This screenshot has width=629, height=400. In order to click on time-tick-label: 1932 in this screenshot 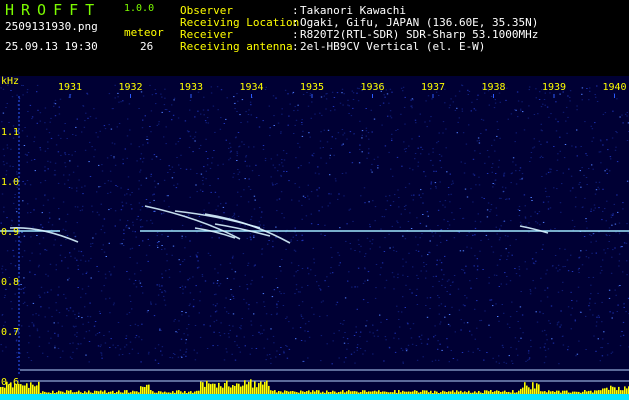, I will do `click(130, 87)`.